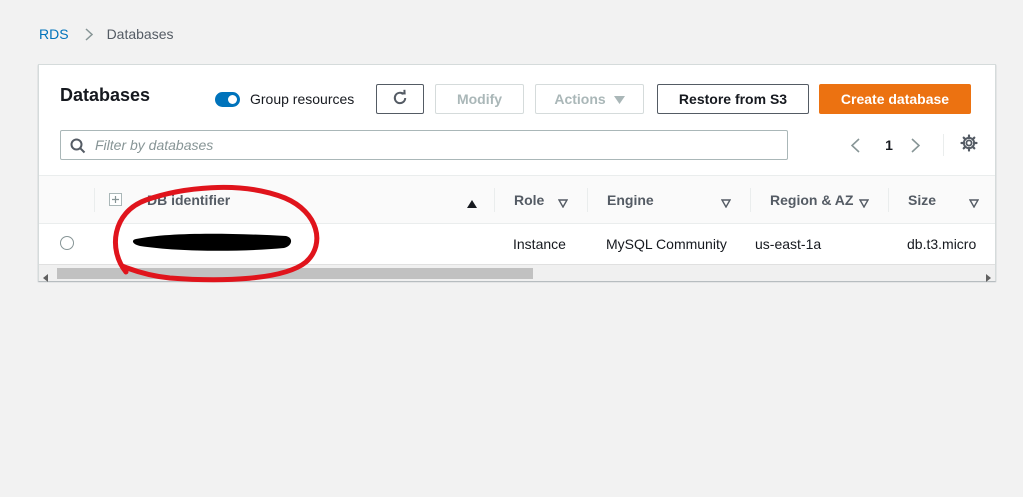  What do you see at coordinates (942, 244) in the screenshot?
I see `size-cell: db.t3.micro` at bounding box center [942, 244].